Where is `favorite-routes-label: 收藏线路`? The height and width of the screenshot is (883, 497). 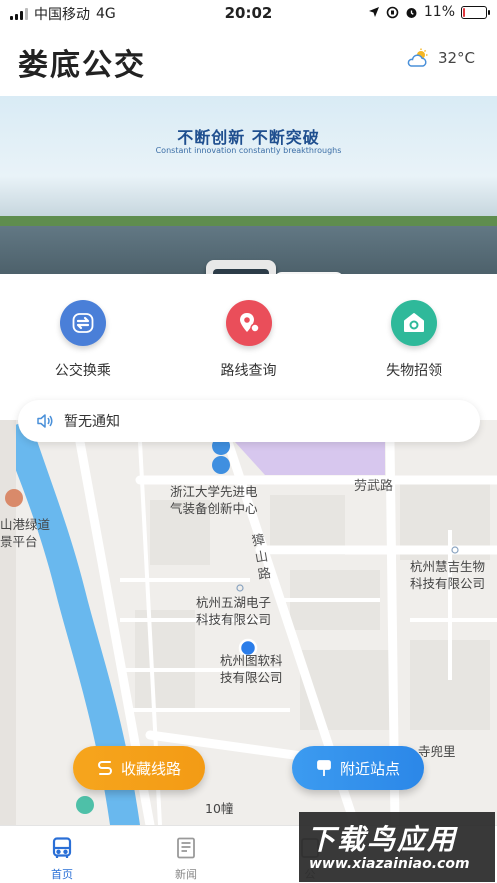 favorite-routes-label: 收藏线路 is located at coordinates (150, 768).